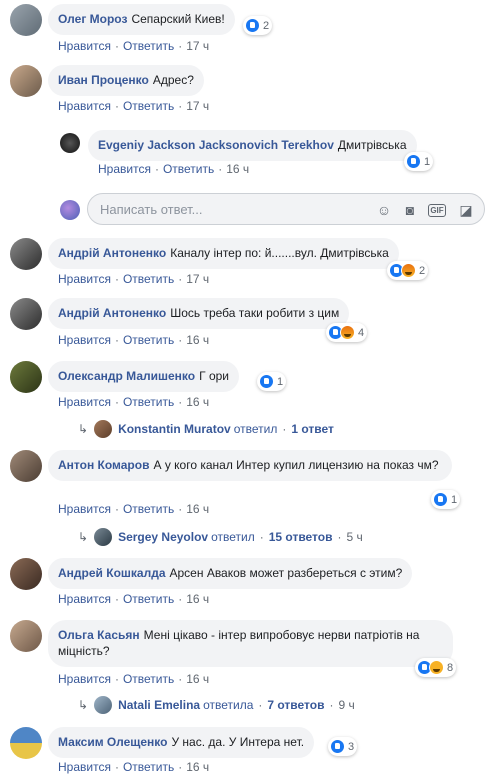 This screenshot has height=779, width=495. Describe the element at coordinates (312, 429) in the screenshot. I see `reply-summary-count: 1 ответ` at that location.